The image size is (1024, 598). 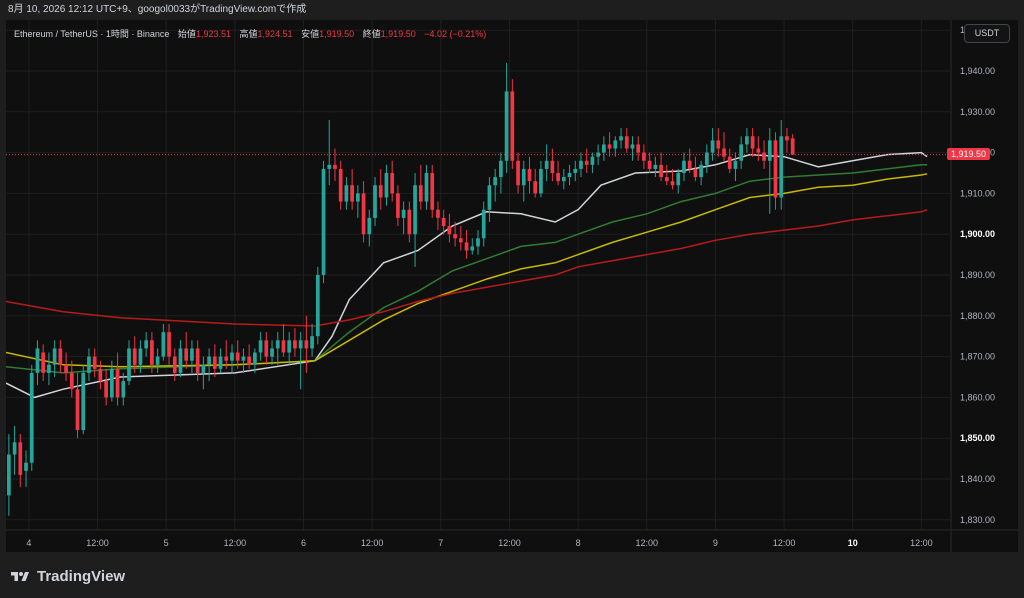 I want to click on time-axis-day-label: 10, so click(x=853, y=543).